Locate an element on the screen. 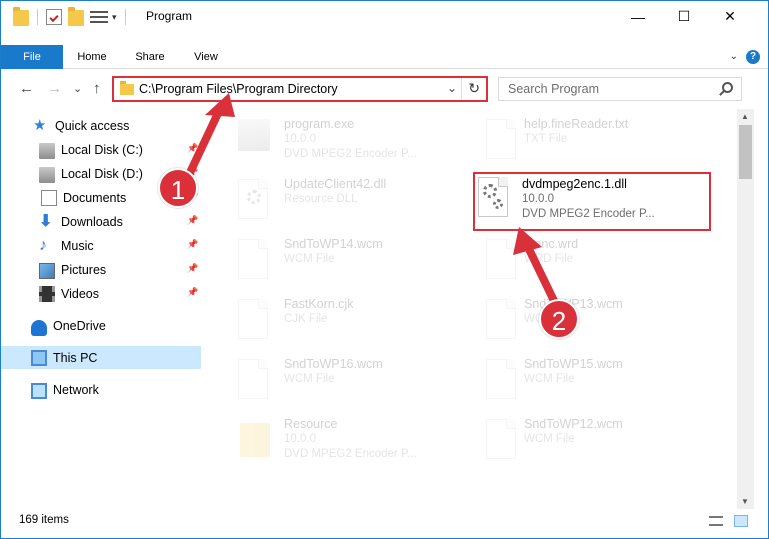 Image resolution: width=769 pixels, height=539 pixels. step-1-badge: 1 is located at coordinates (178, 188).